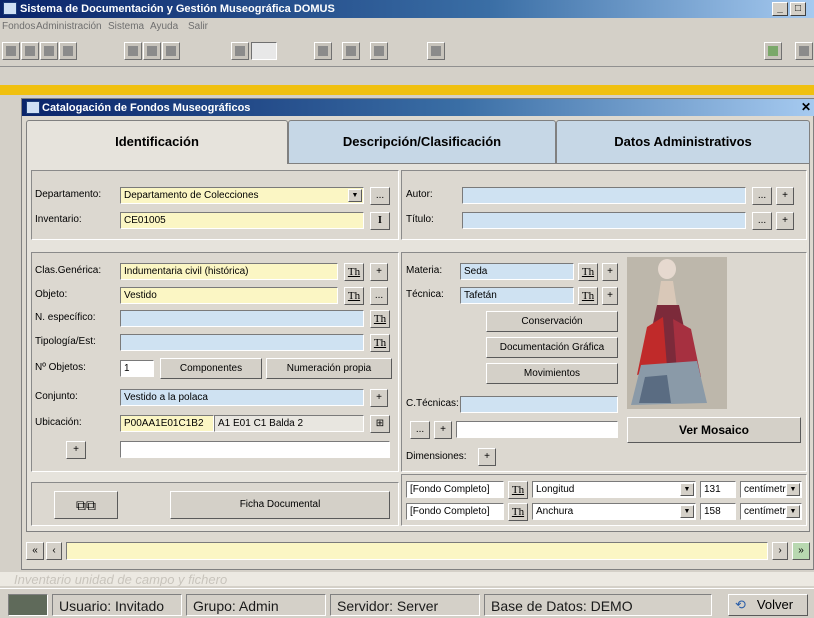 This screenshot has width=814, height=618. What do you see at coordinates (242, 220) in the screenshot?
I see `inventario-field: CE01005` at bounding box center [242, 220].